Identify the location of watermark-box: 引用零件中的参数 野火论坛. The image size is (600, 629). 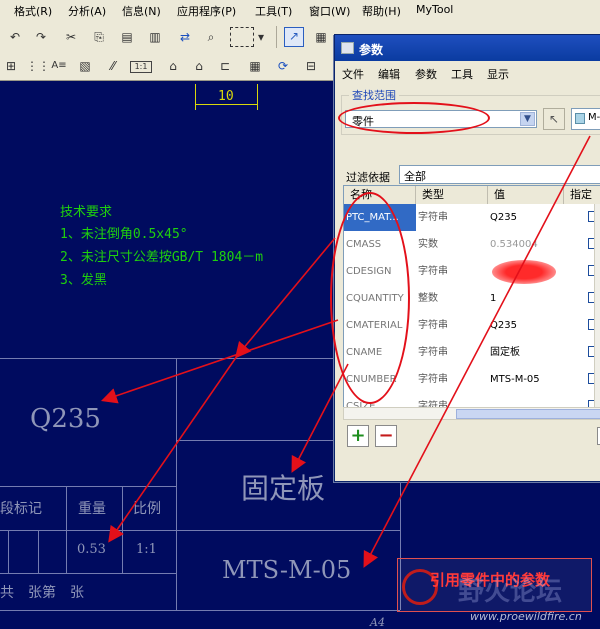
(494, 585).